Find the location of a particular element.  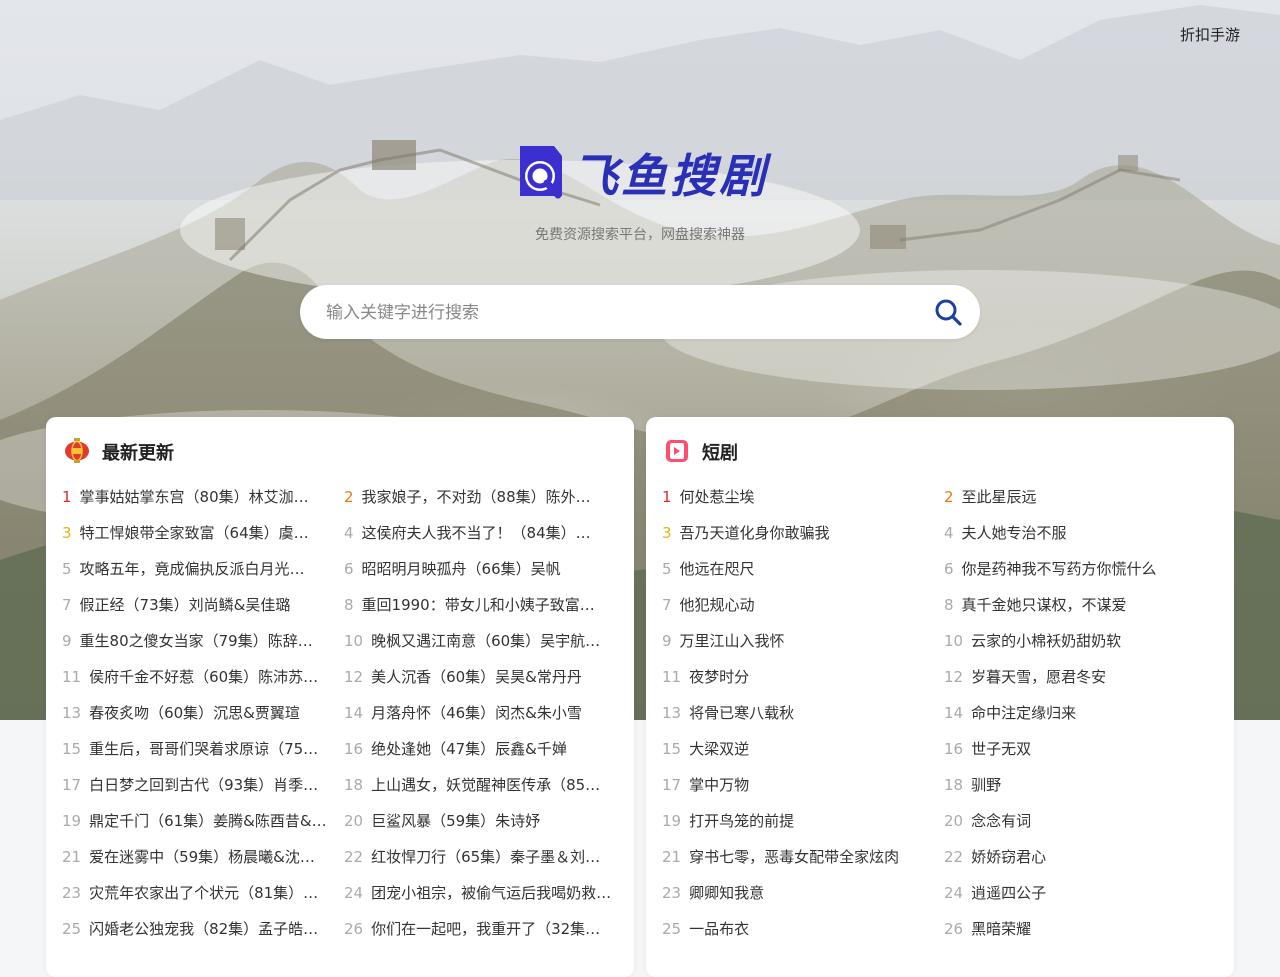

rank-number: 26 is located at coordinates (954, 929).